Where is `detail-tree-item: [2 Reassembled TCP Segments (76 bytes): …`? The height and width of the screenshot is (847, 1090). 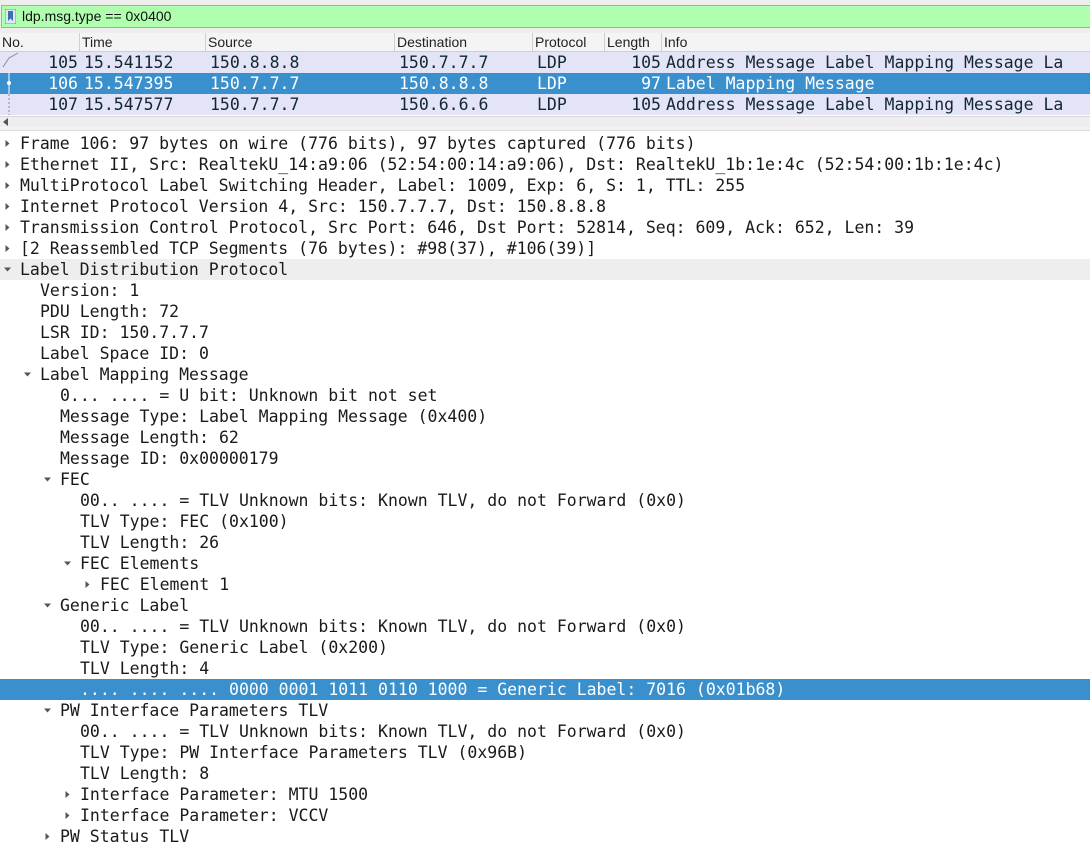
detail-tree-item: [2 Reassembled TCP Segments (76 bytes): … is located at coordinates (545, 248).